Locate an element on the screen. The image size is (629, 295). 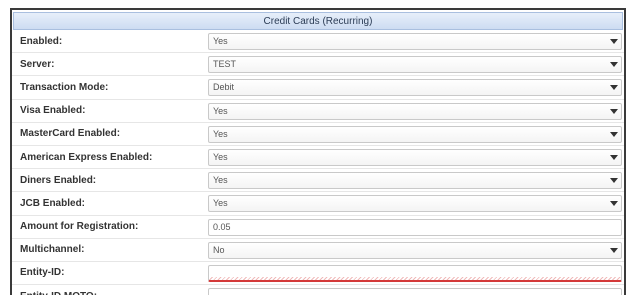
diners-enabled-value: Yes is located at coordinates (220, 180).